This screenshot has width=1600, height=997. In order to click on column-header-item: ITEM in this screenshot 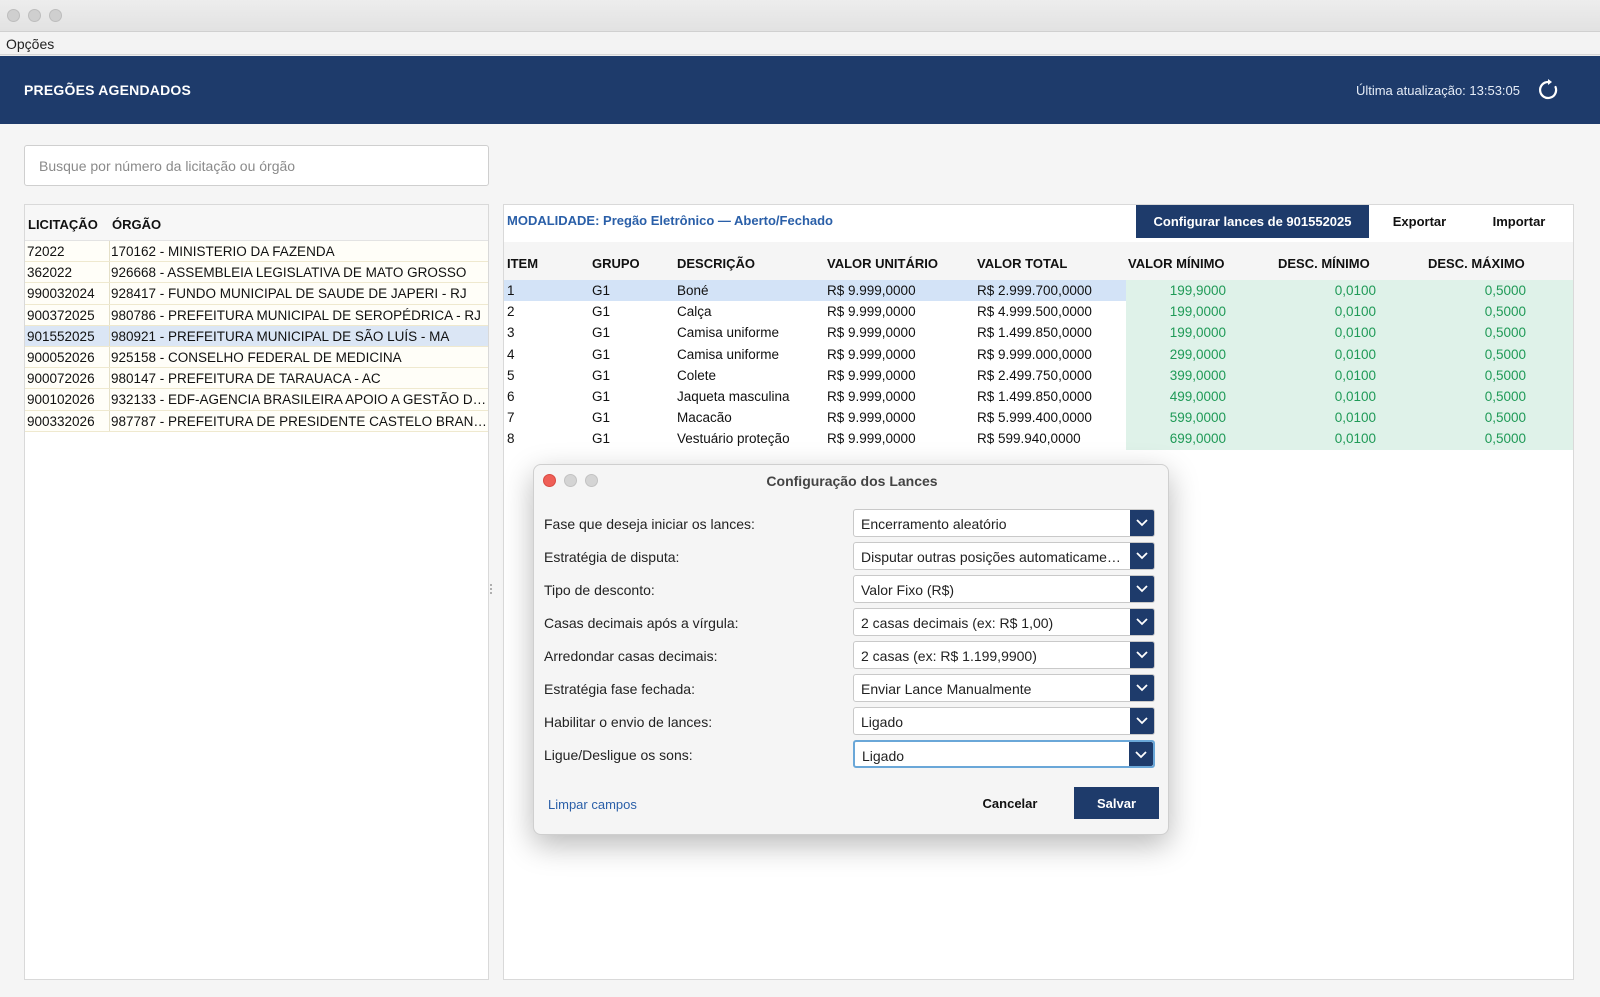, I will do `click(522, 263)`.